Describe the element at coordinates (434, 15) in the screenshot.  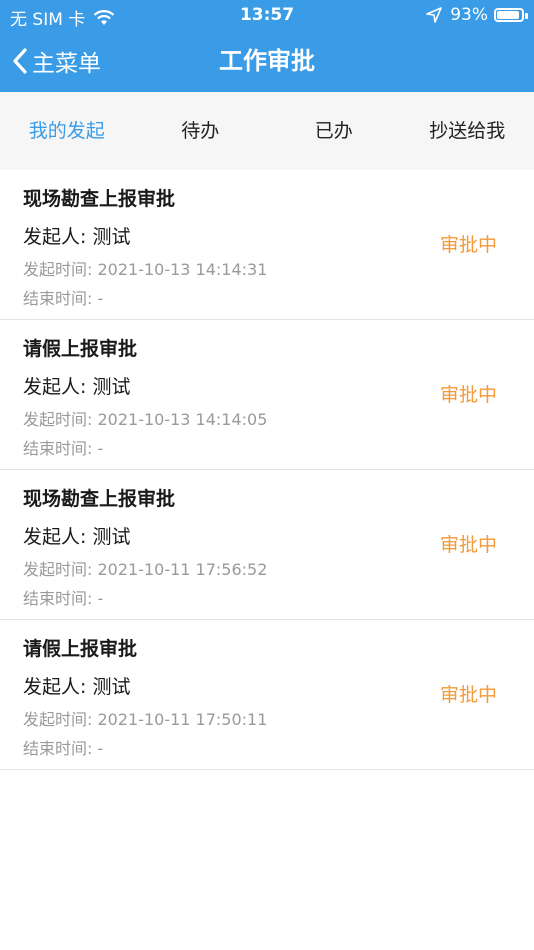
I see `location-icon` at that location.